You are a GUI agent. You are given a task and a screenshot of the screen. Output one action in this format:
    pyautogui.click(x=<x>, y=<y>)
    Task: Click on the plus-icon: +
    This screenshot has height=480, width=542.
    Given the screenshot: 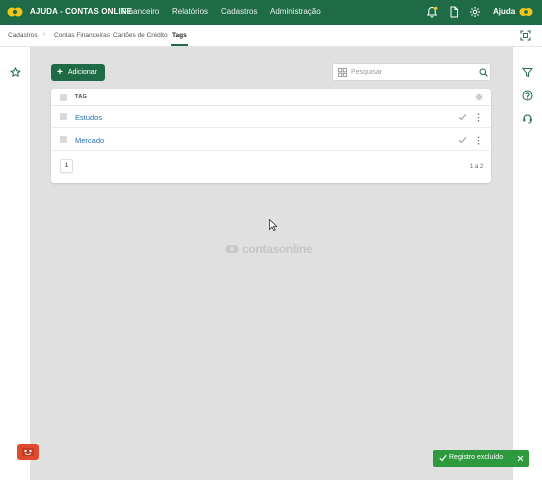 What is the action you would take?
    pyautogui.click(x=60, y=72)
    